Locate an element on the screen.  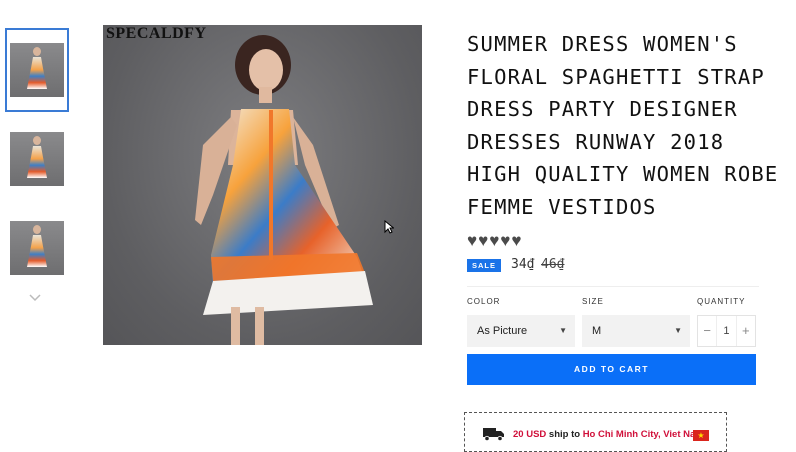
size-select-value: M is located at coordinates (597, 331).